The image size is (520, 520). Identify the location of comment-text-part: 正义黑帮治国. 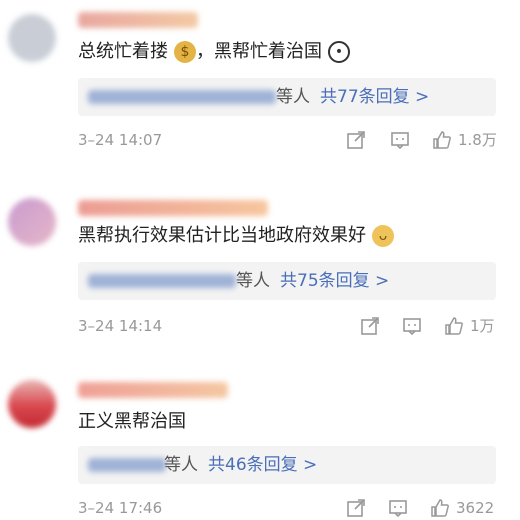
(132, 421).